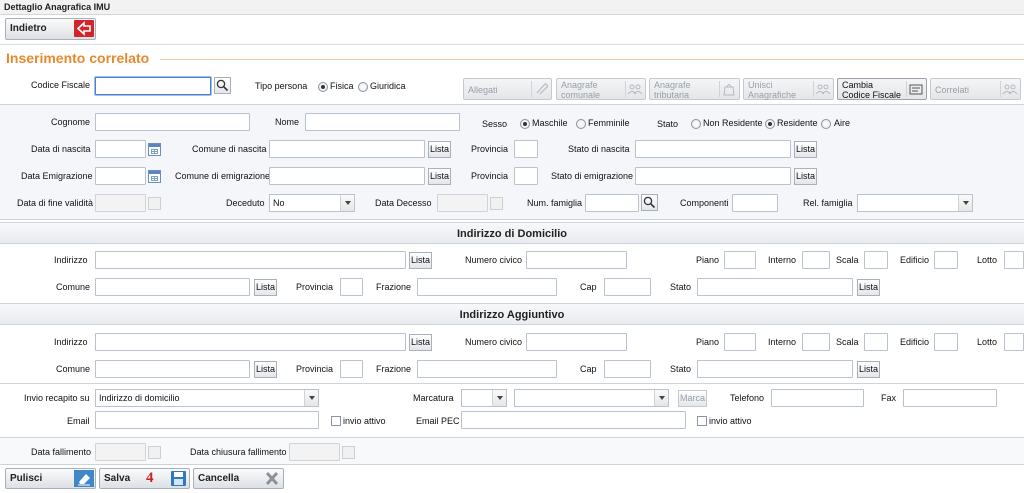 This screenshot has height=493, width=1024. What do you see at coordinates (120, 149) in the screenshot?
I see `data-nascita-input` at bounding box center [120, 149].